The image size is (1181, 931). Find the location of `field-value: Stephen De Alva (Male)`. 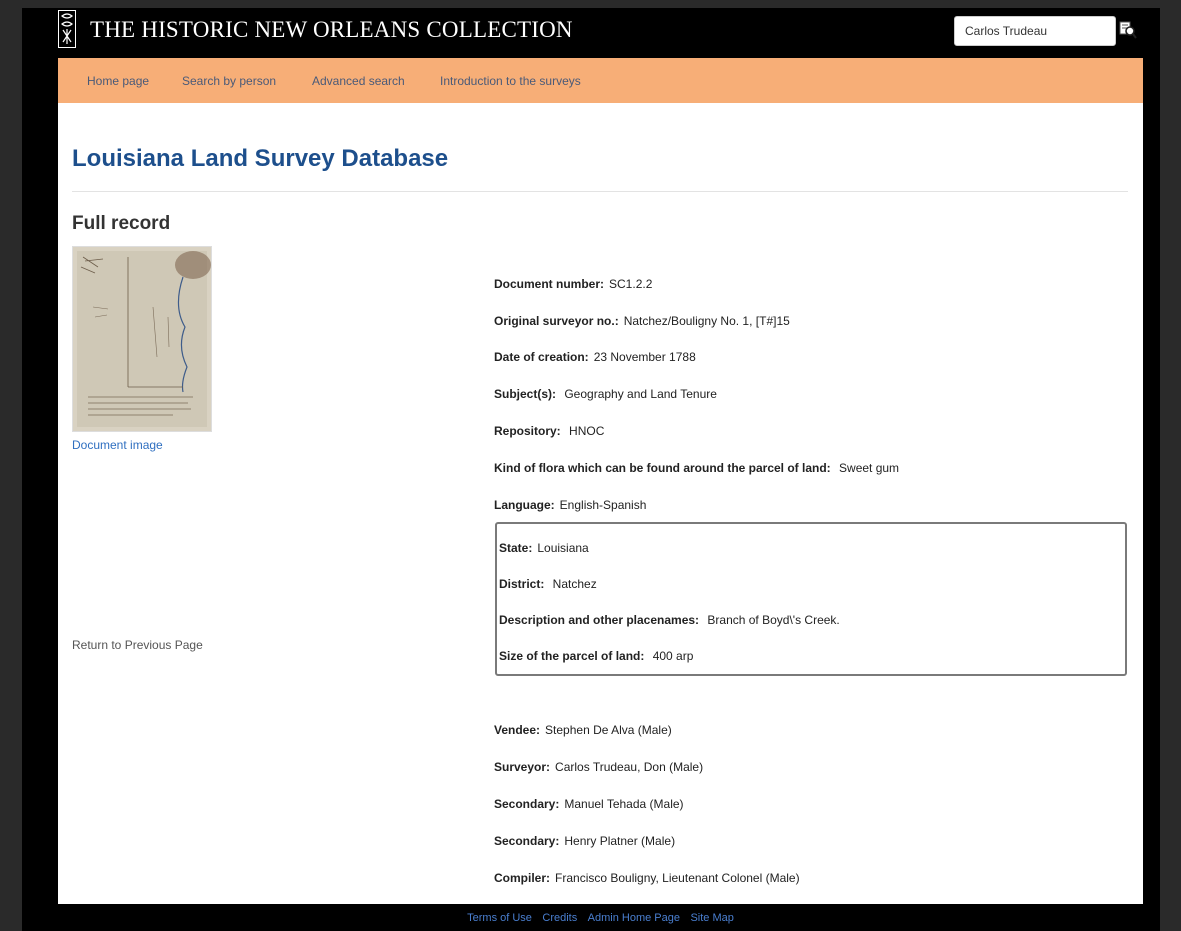

field-value: Stephen De Alva (Male) is located at coordinates (608, 730).